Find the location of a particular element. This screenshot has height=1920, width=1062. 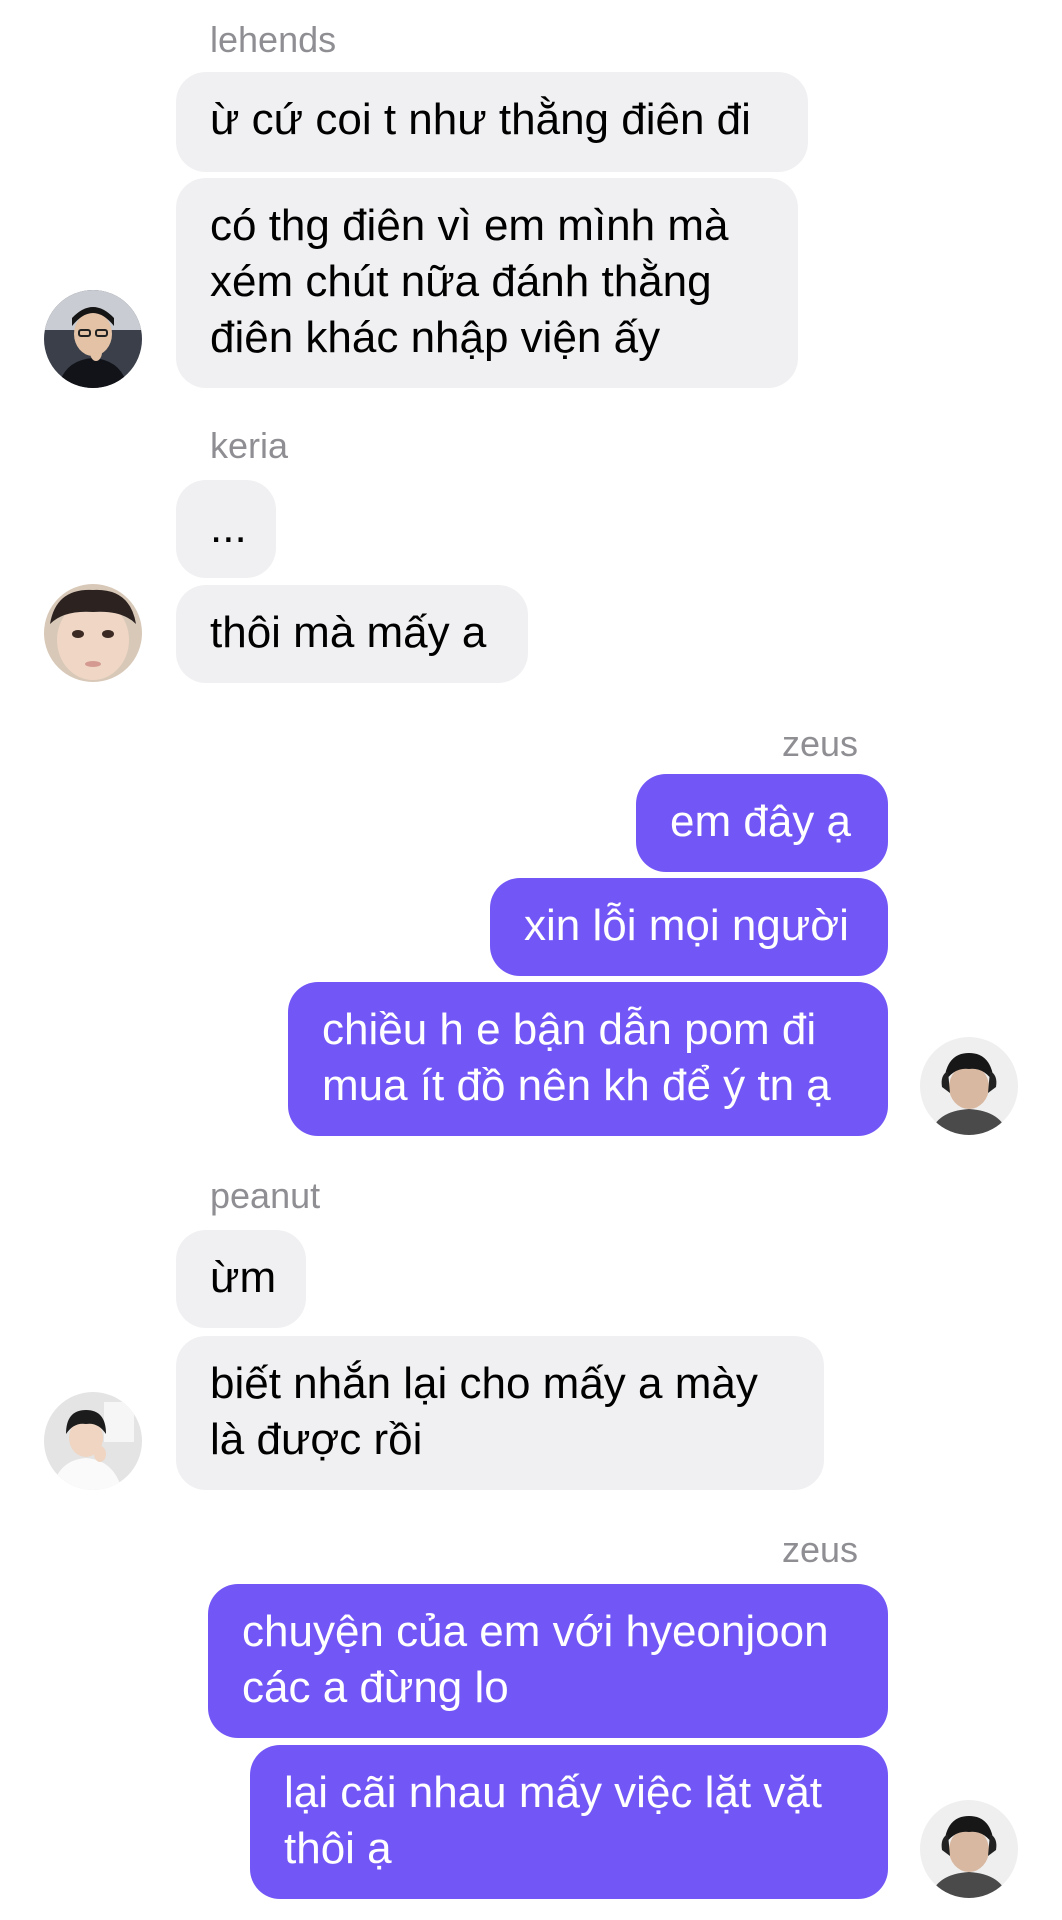

lehends-avatar-icon is located at coordinates (93, 339).